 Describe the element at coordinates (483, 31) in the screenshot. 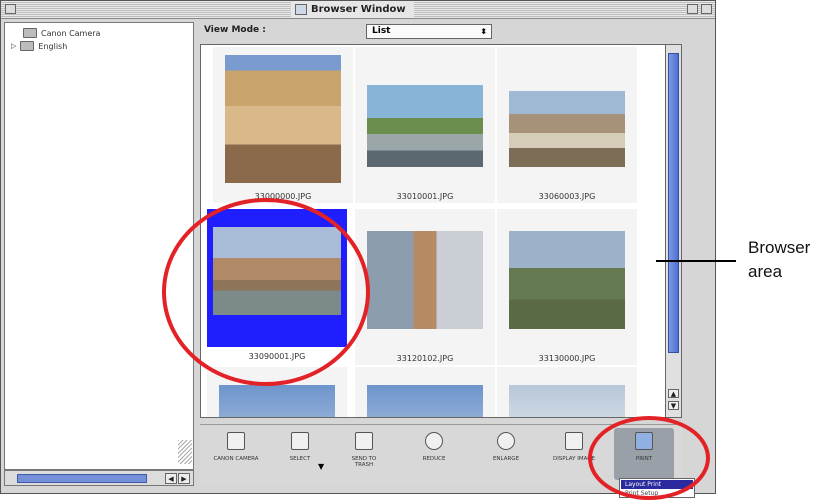

I see `popup-arrows-icon: ⬍` at that location.